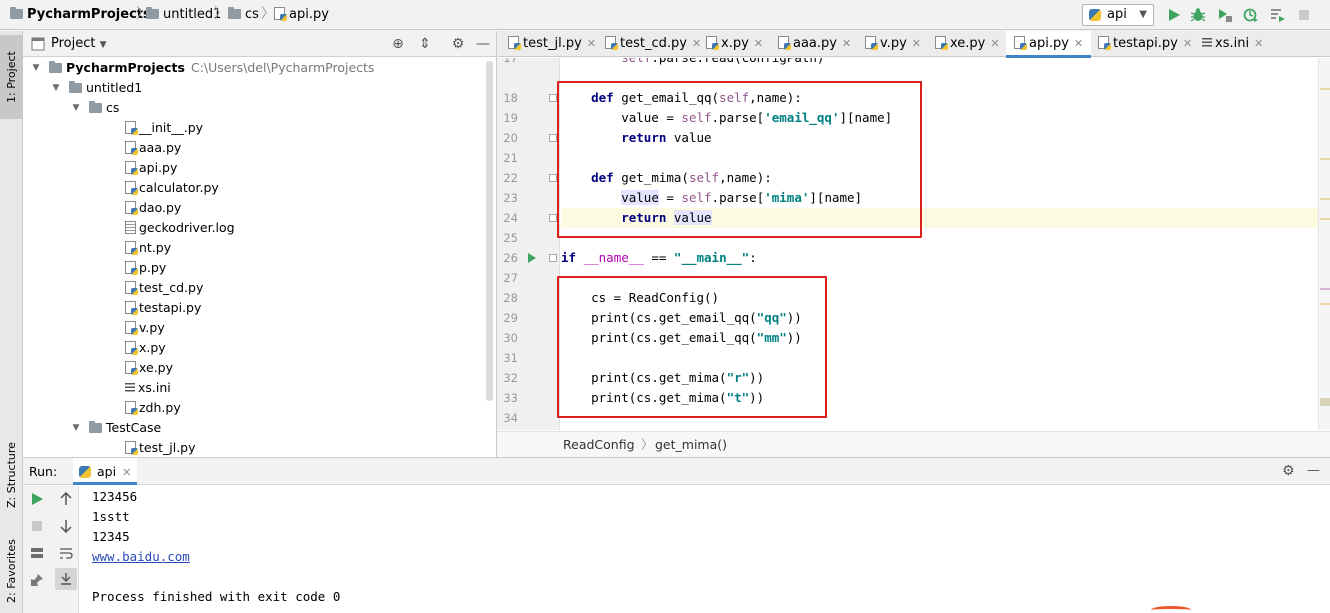 This screenshot has width=1330, height=613. I want to click on locate-target-icon: ⊕, so click(398, 44).